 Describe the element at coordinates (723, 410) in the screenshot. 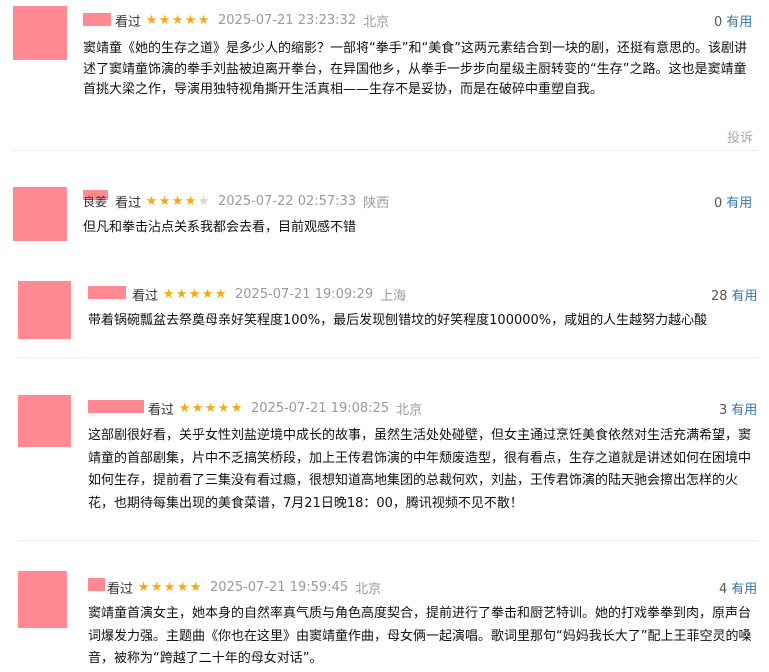

I see `vote-count: 3` at that location.